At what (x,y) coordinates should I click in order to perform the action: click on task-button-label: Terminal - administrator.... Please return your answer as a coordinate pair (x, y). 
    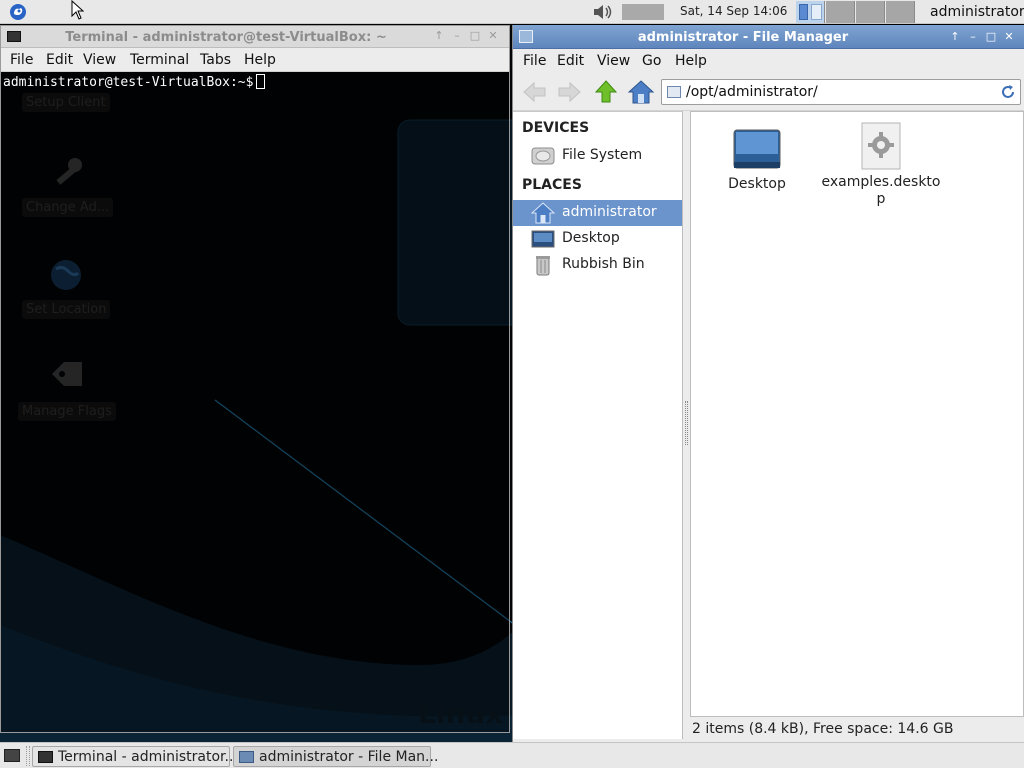
    Looking at the image, I should click on (148, 757).